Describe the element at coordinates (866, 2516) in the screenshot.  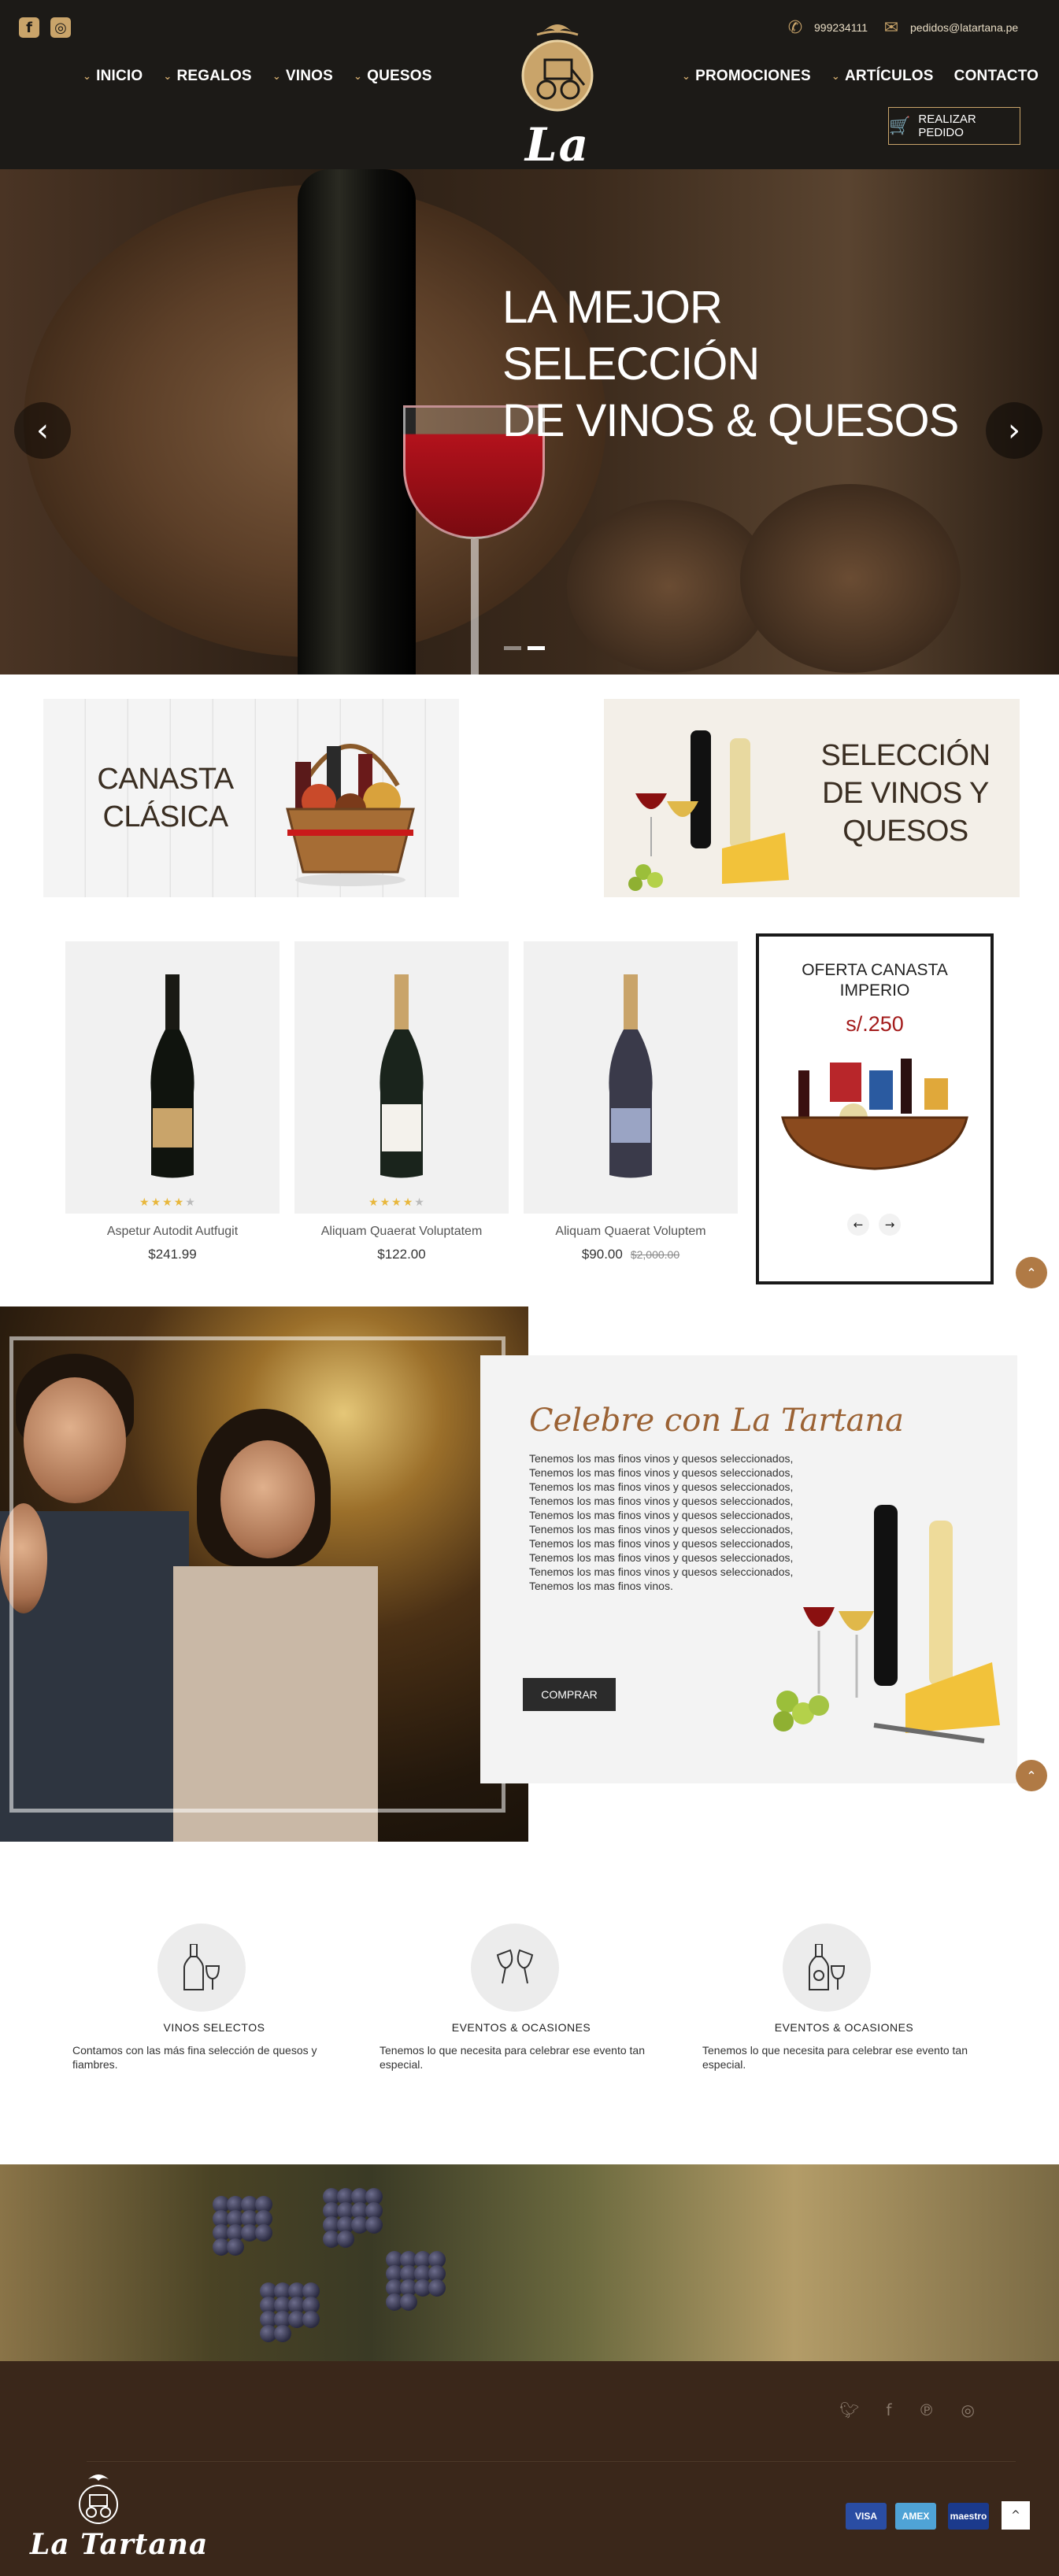
I see `visa-icon: VISA` at that location.